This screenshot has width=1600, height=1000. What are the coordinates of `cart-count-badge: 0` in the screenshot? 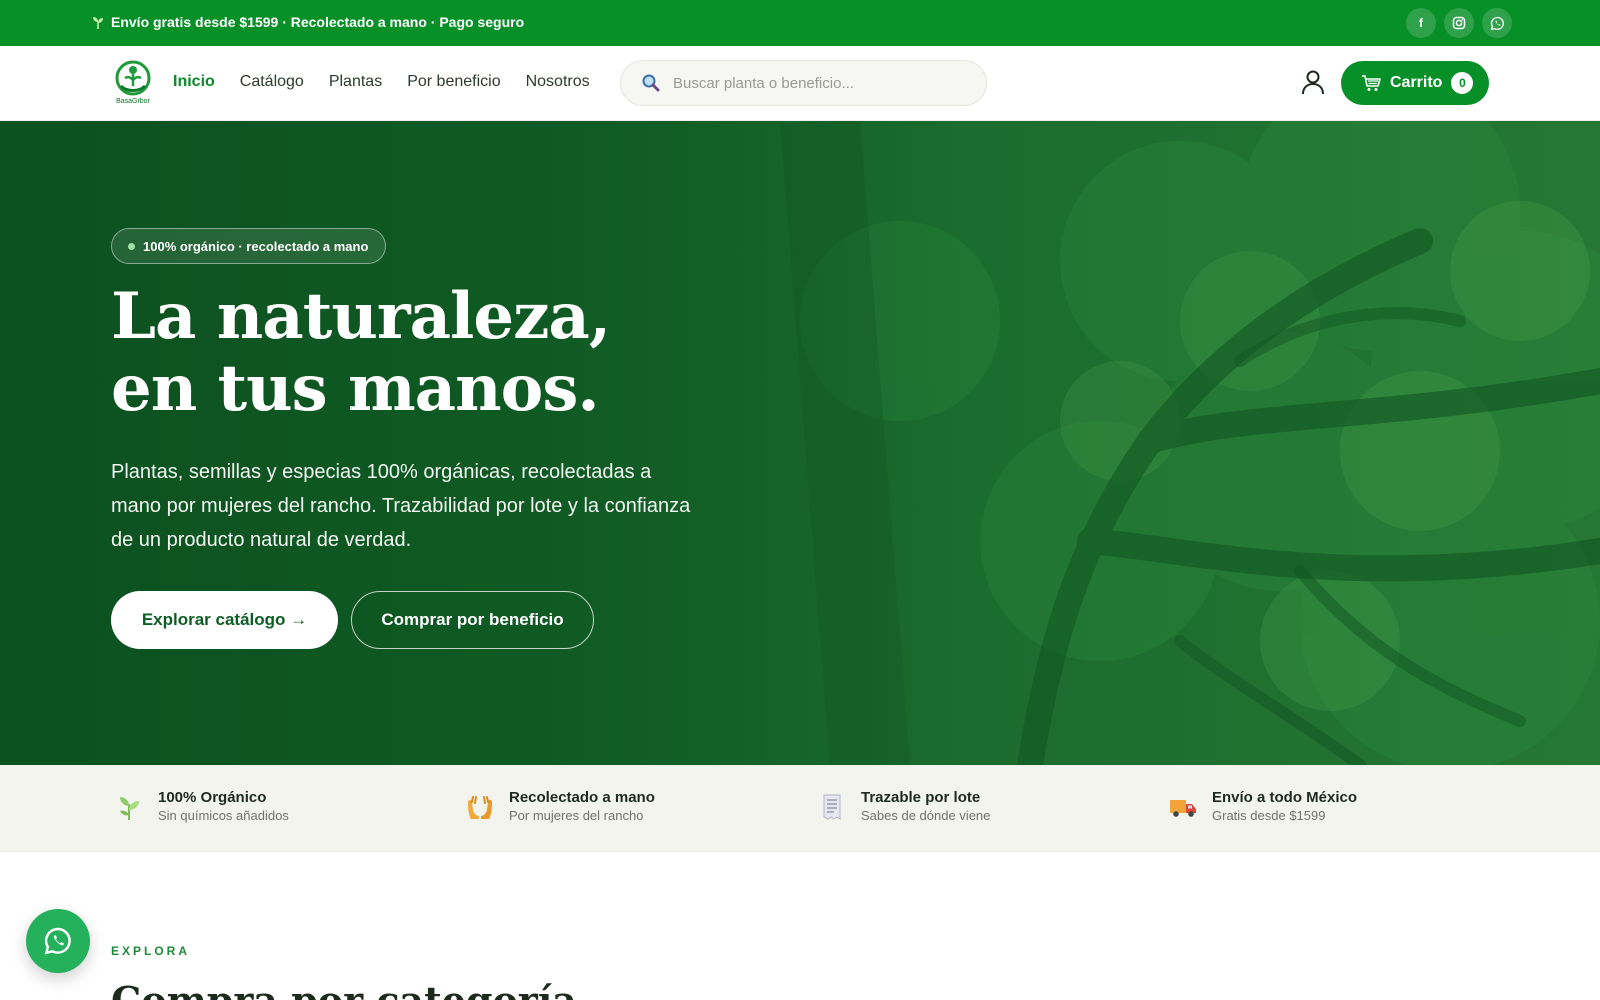 It's located at (1462, 83).